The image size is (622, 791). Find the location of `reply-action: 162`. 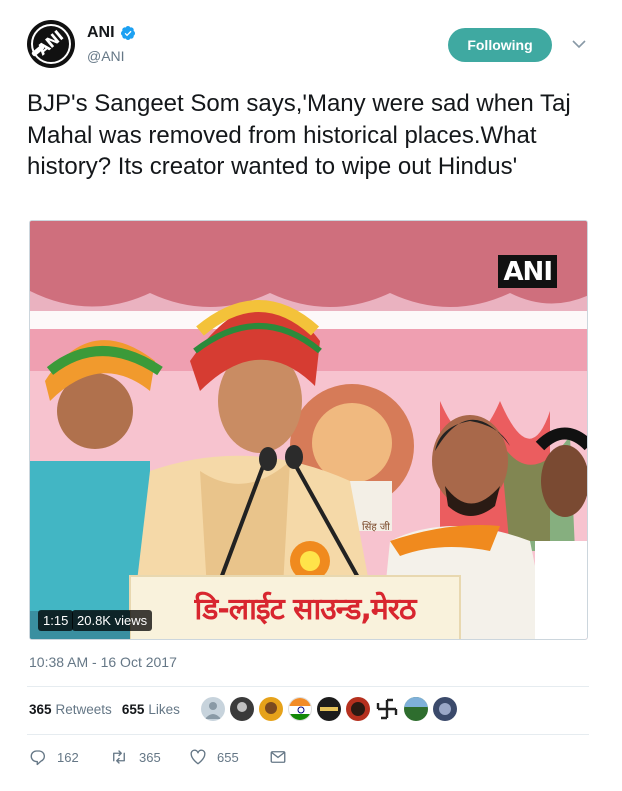

reply-action: 162 is located at coordinates (69, 757).